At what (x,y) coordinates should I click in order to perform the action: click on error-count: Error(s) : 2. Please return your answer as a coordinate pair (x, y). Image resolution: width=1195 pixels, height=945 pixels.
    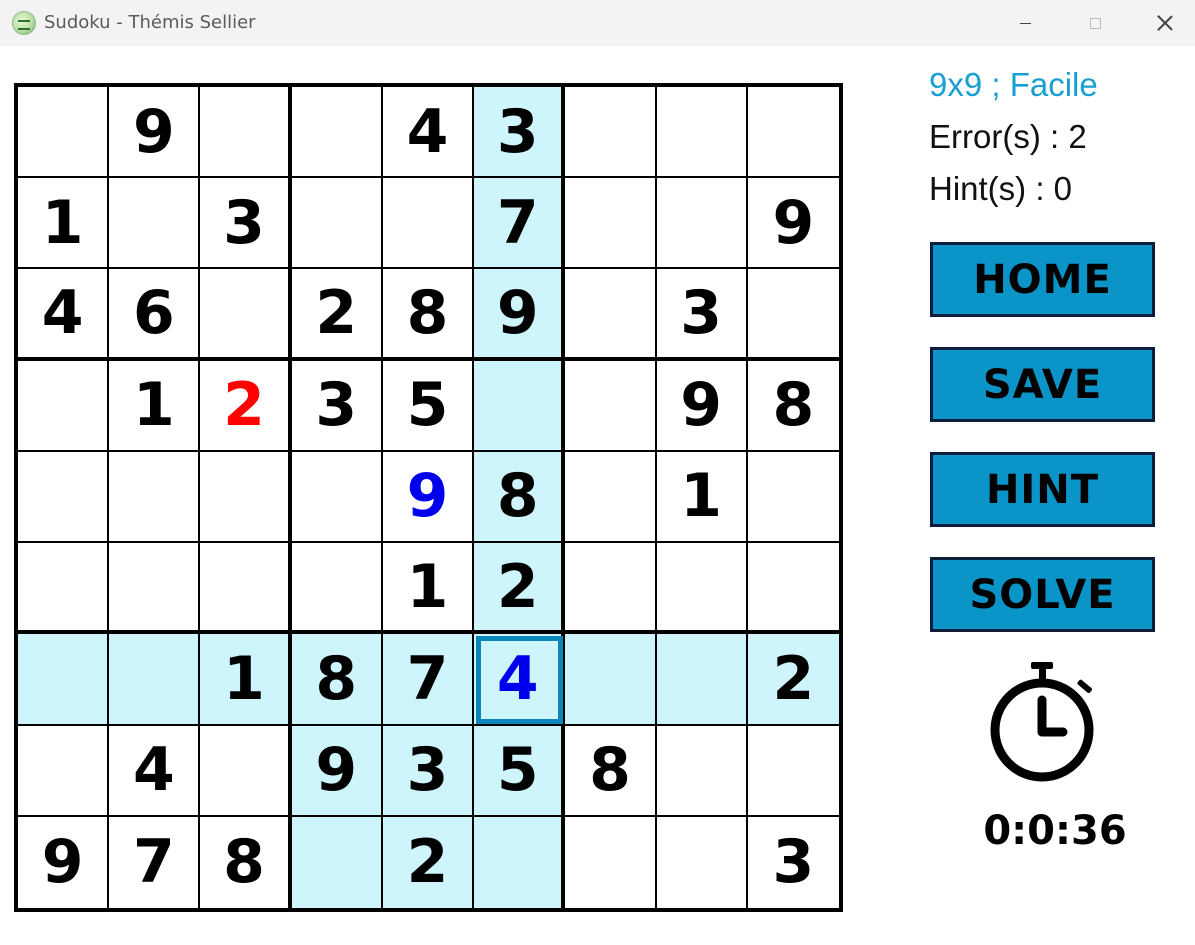
    Looking at the image, I should click on (1008, 136).